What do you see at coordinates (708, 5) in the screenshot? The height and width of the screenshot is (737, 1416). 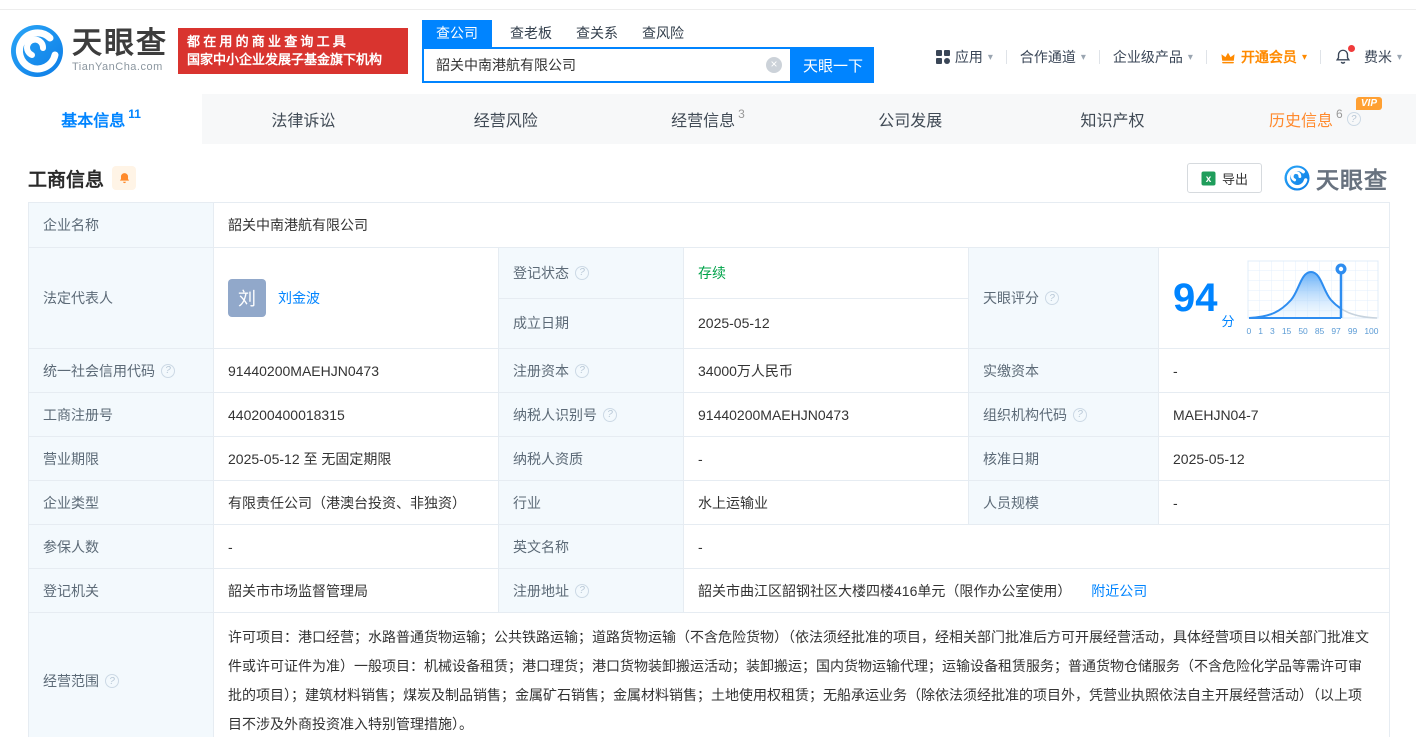 I see `page-top-divider` at bounding box center [708, 5].